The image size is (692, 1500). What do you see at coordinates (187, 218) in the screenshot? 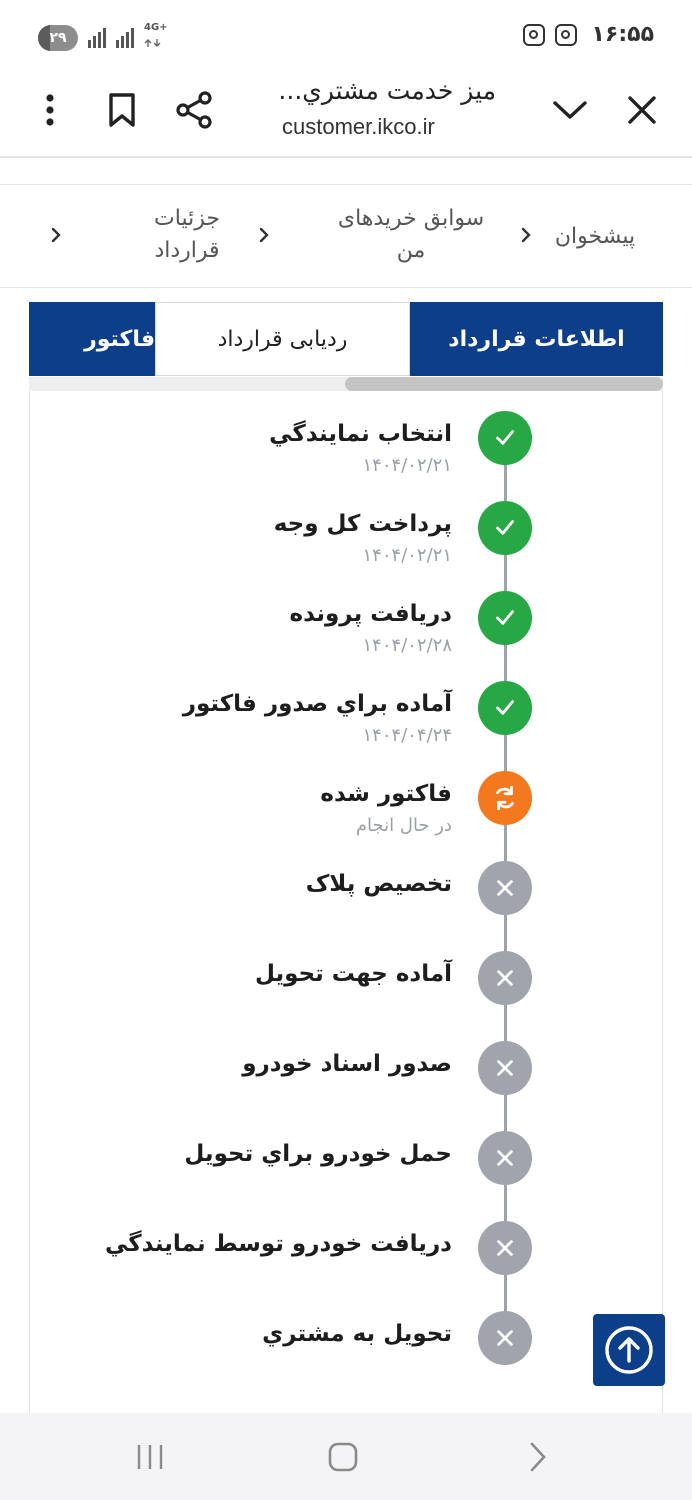
I see `breadcrumb-label: جزئیات` at bounding box center [187, 218].